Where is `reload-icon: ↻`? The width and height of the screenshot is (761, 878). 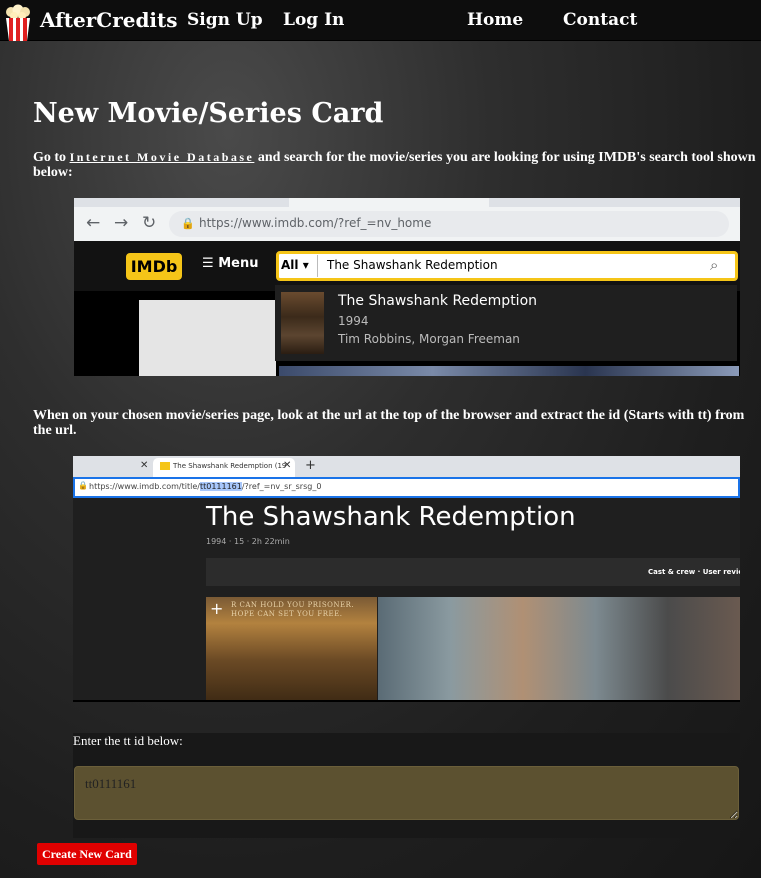 reload-icon: ↻ is located at coordinates (149, 223).